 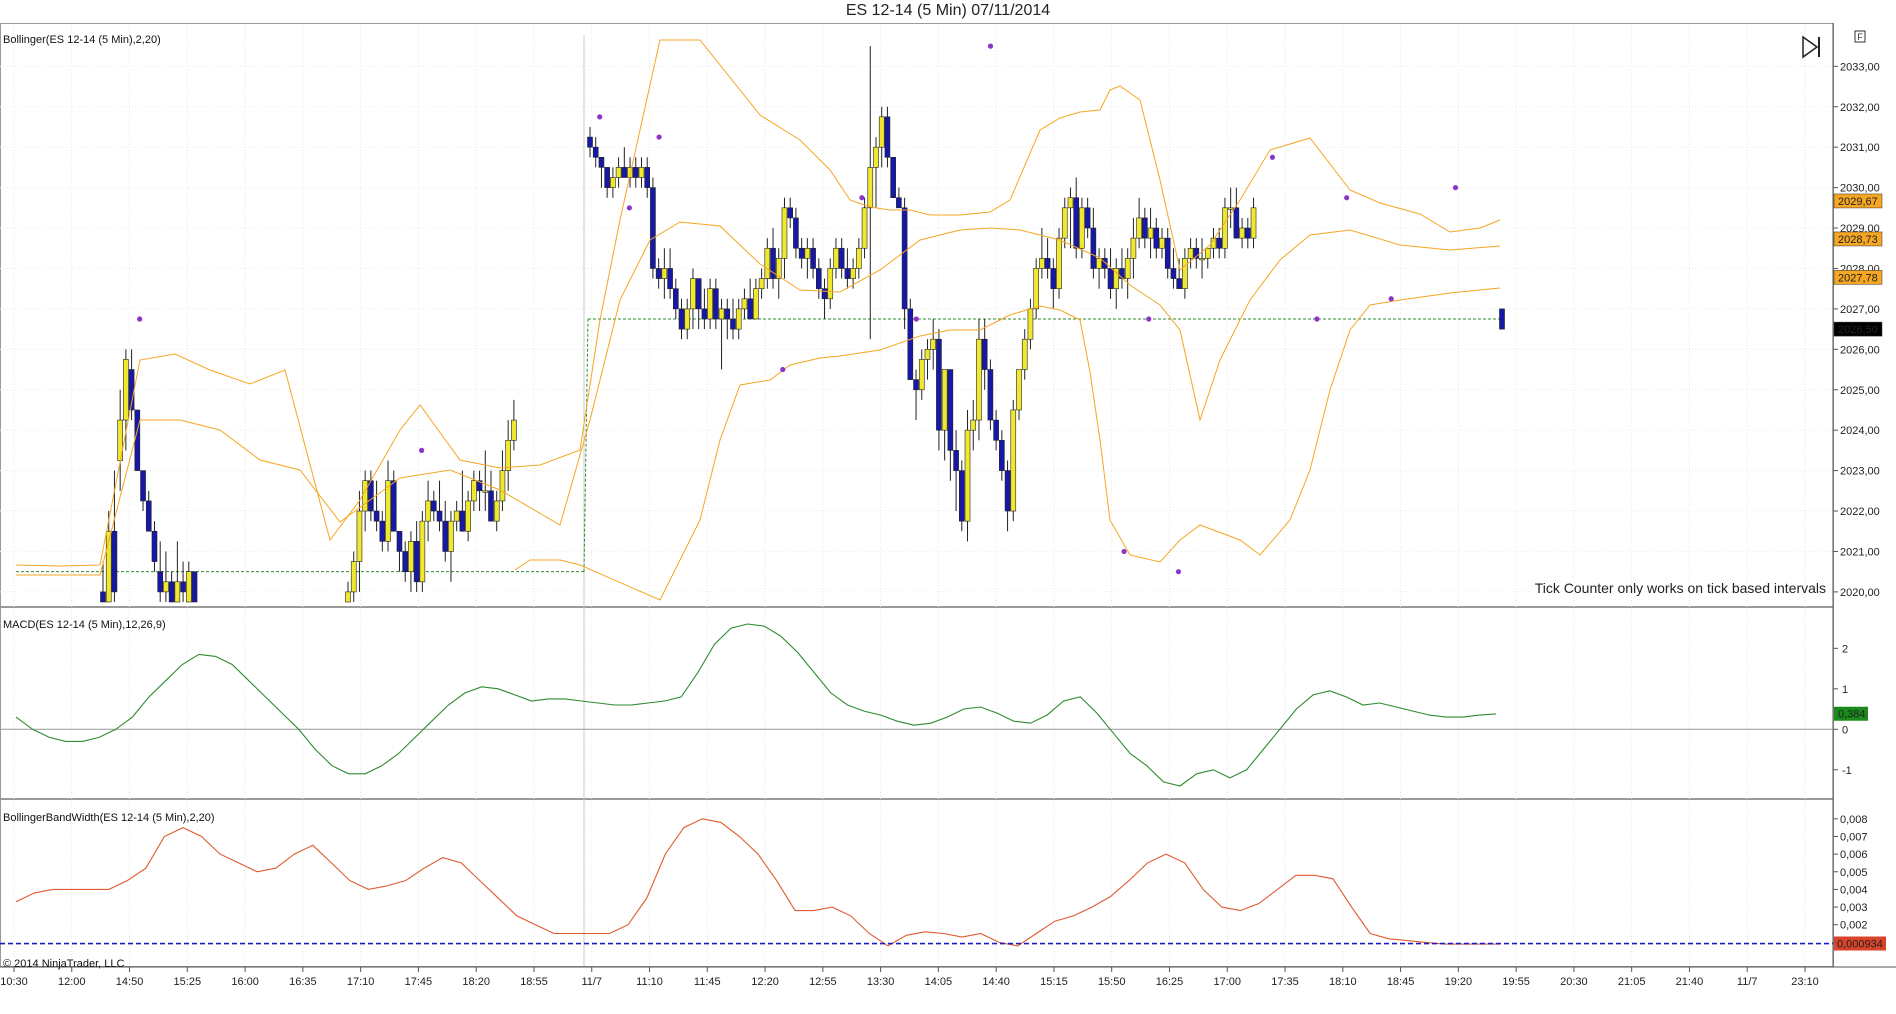 I want to click on x-tick-label: 15:15, so click(x=1054, y=982).